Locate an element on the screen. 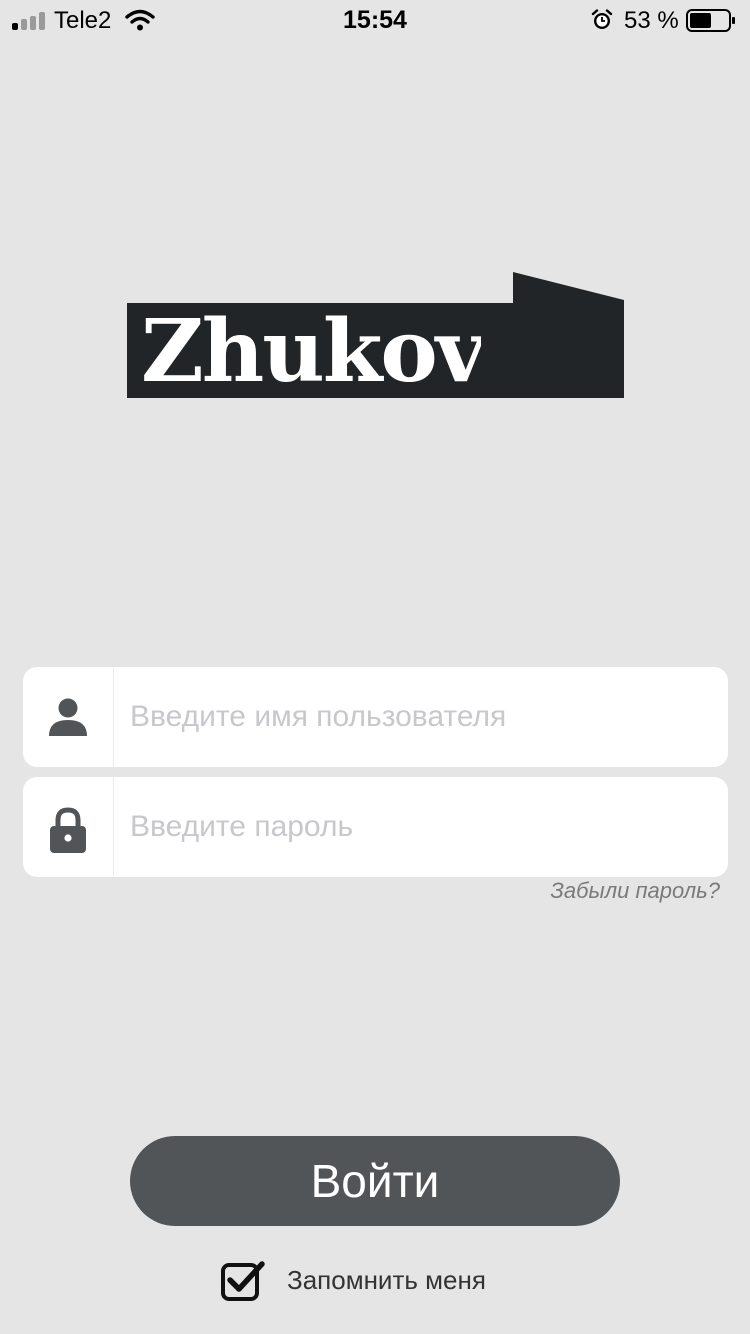 This screenshot has width=750, height=1334. username-icon-cell is located at coordinates (68, 717).